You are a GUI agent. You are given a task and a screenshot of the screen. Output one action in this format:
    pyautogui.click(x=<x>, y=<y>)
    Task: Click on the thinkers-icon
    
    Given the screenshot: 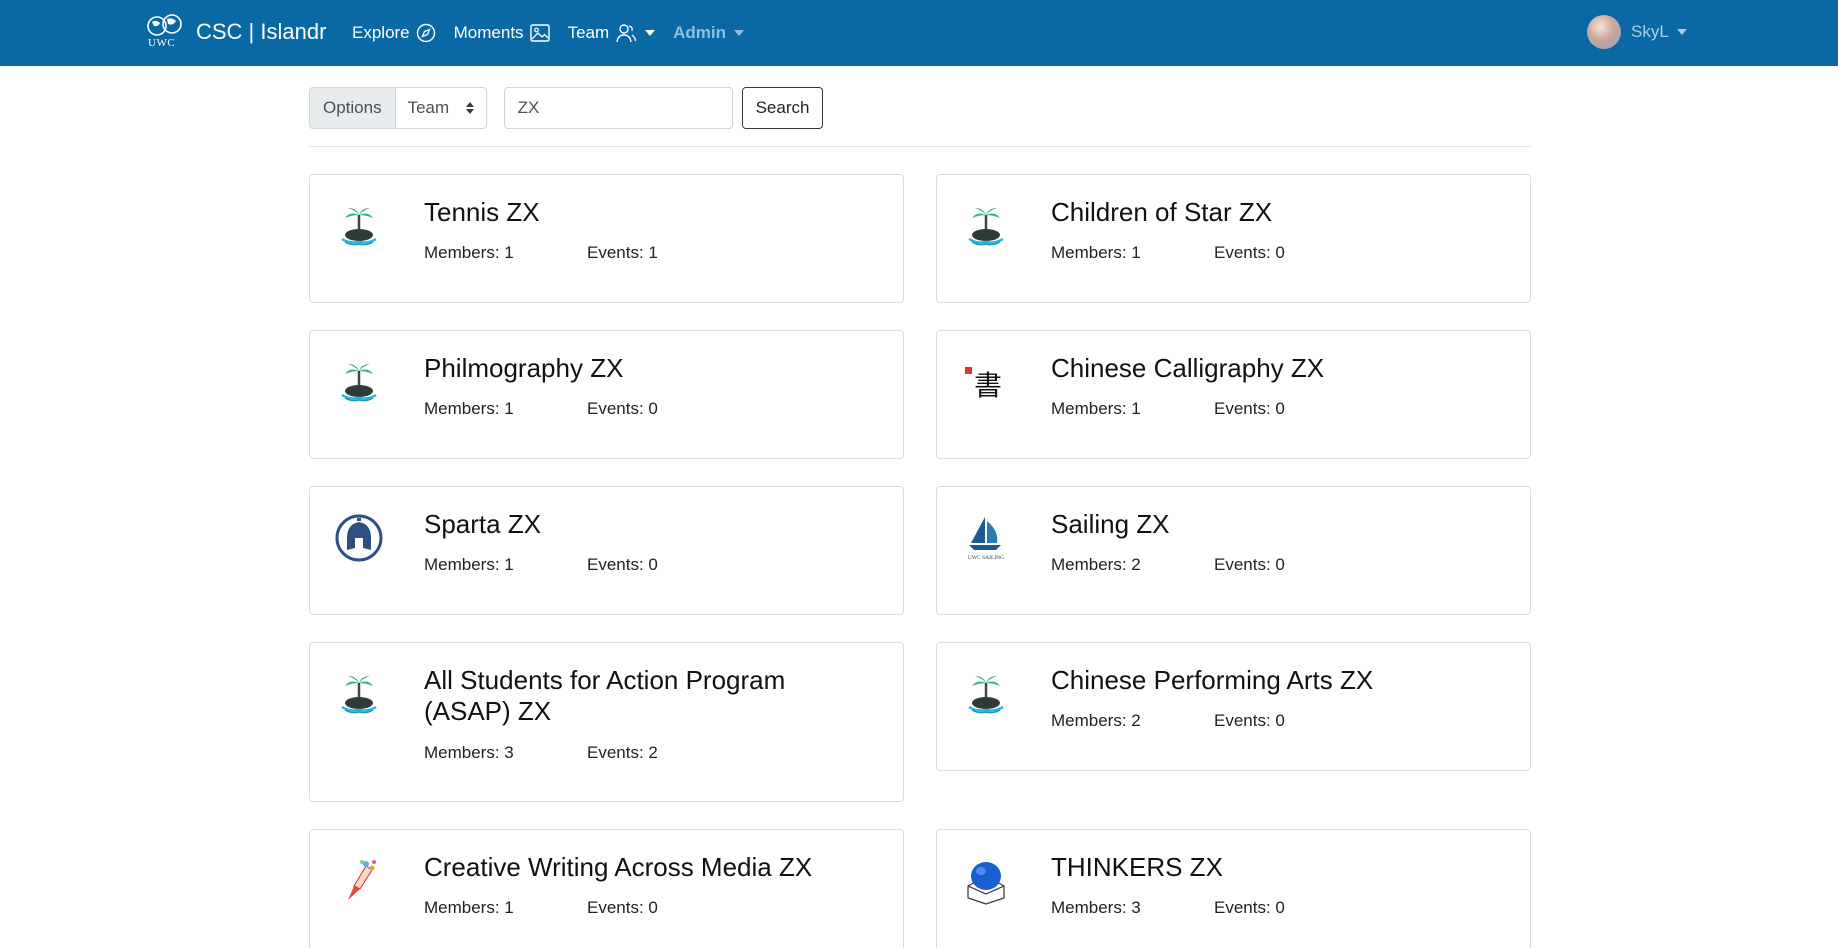 What is the action you would take?
    pyautogui.click(x=986, y=881)
    